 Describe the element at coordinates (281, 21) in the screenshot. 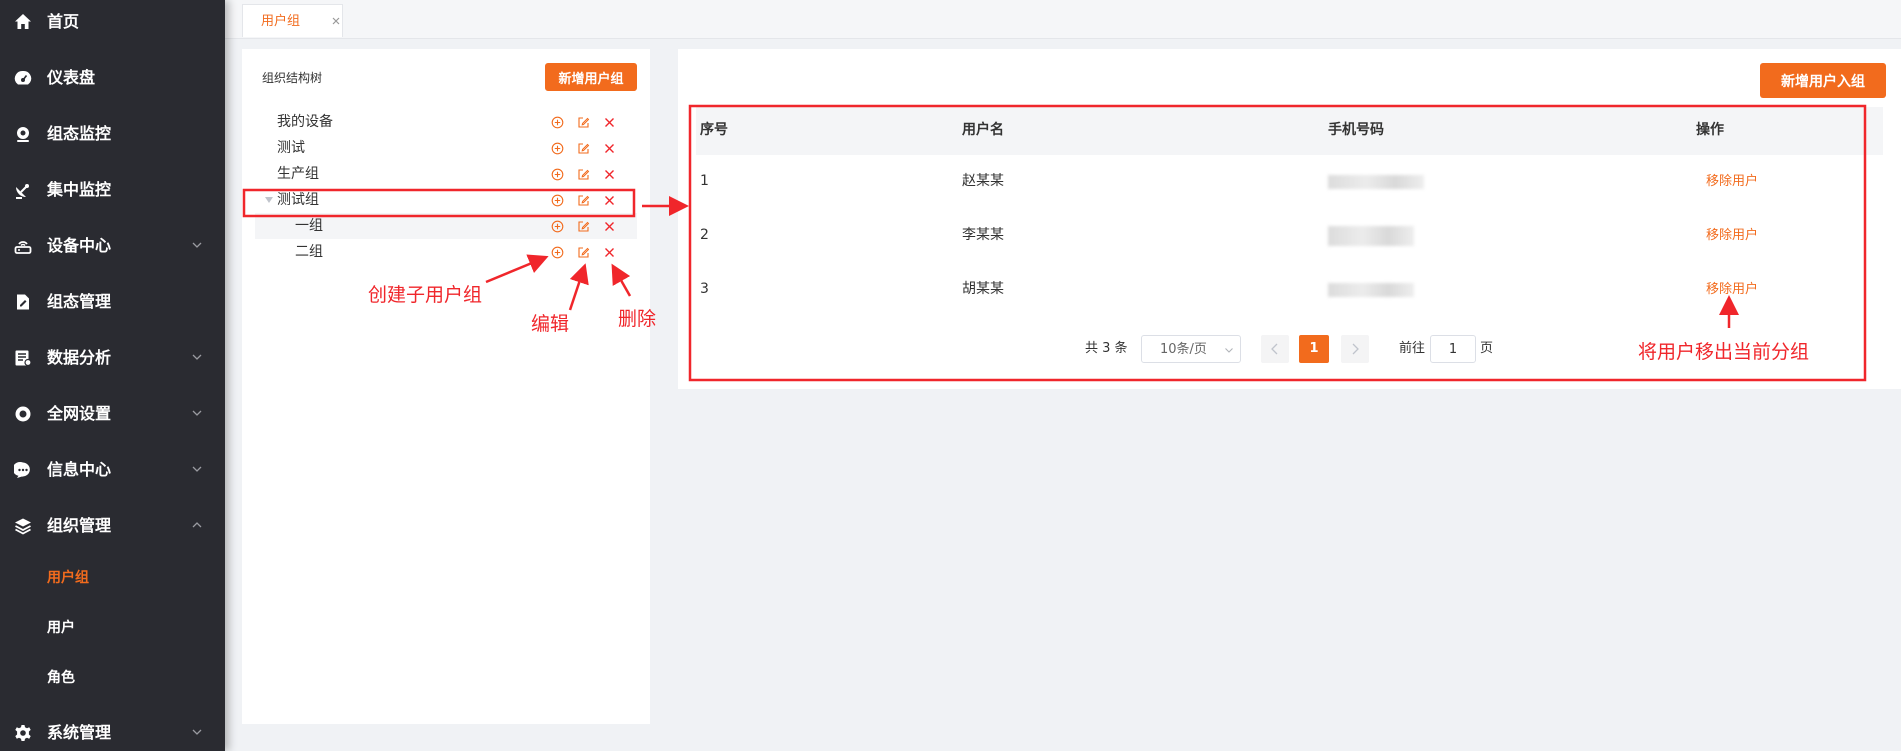

I see `tab-label: 用户组` at that location.